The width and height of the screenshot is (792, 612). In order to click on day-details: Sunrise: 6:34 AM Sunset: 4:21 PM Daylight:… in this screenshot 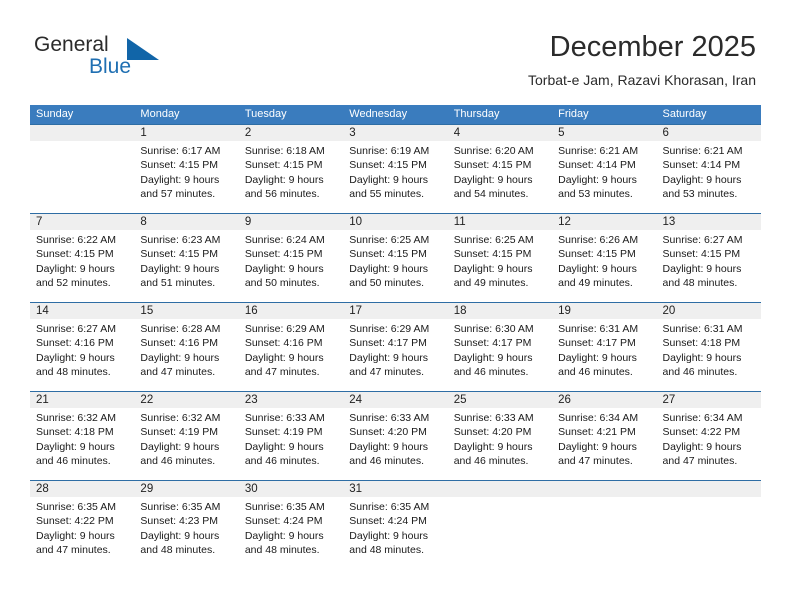, I will do `click(604, 444)`.